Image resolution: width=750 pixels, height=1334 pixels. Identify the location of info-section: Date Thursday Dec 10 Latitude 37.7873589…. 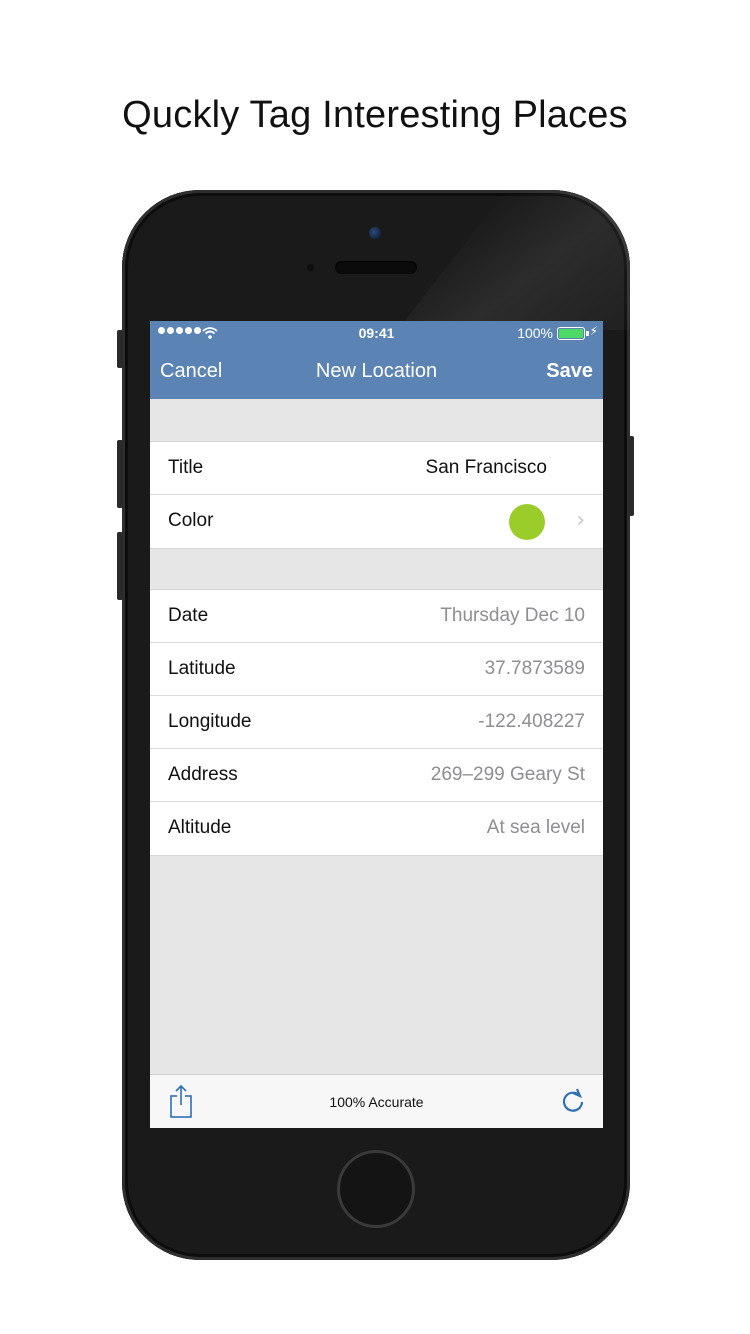
(376, 722).